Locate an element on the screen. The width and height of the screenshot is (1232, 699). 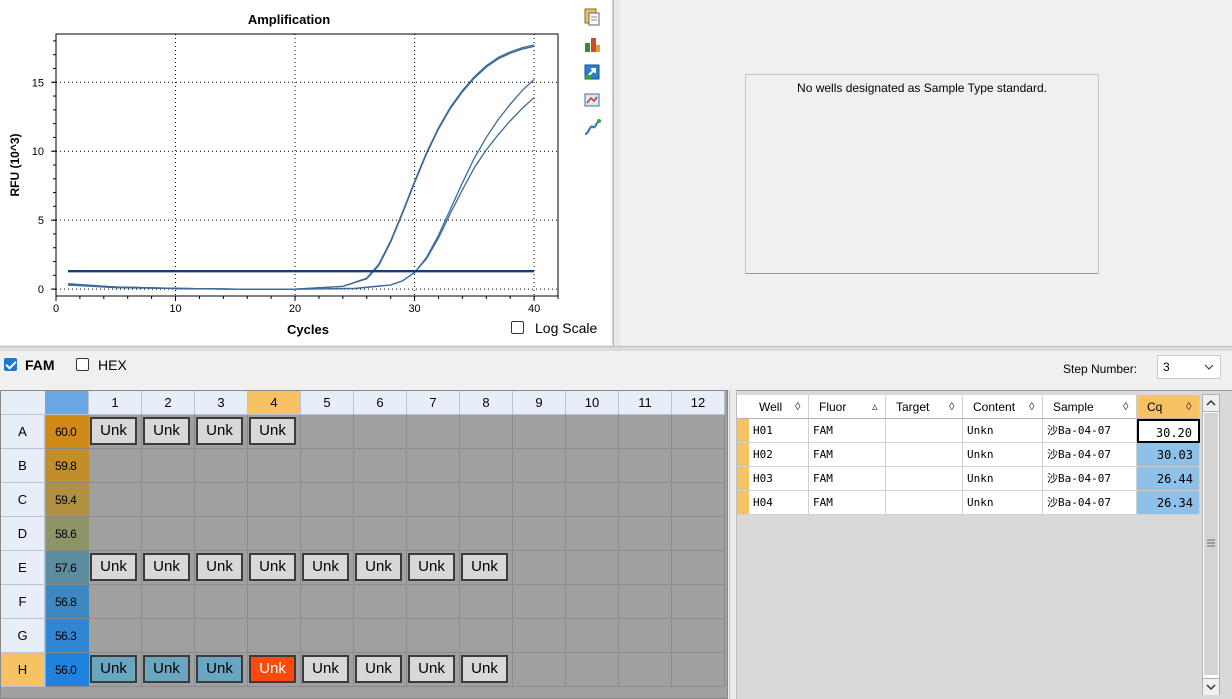
plate-row-header: G is located at coordinates (23, 636).